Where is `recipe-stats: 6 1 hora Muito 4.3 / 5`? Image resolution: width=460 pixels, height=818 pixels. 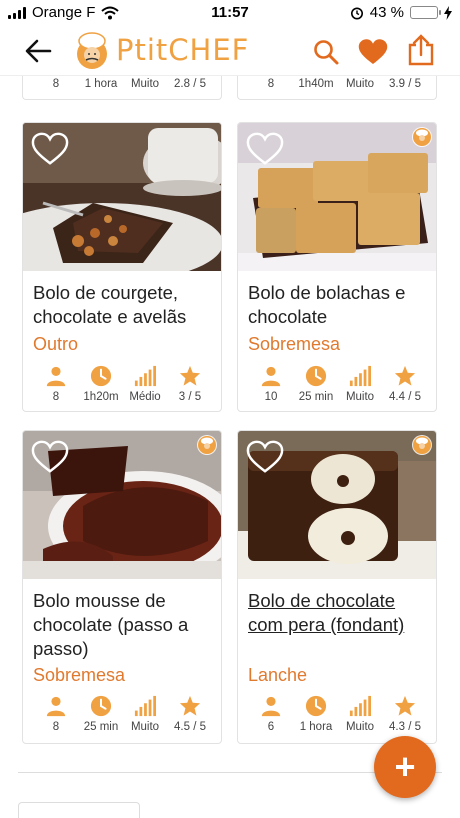
recipe-stats: 6 1 hora Muito 4.3 / 5 is located at coordinates (337, 717).